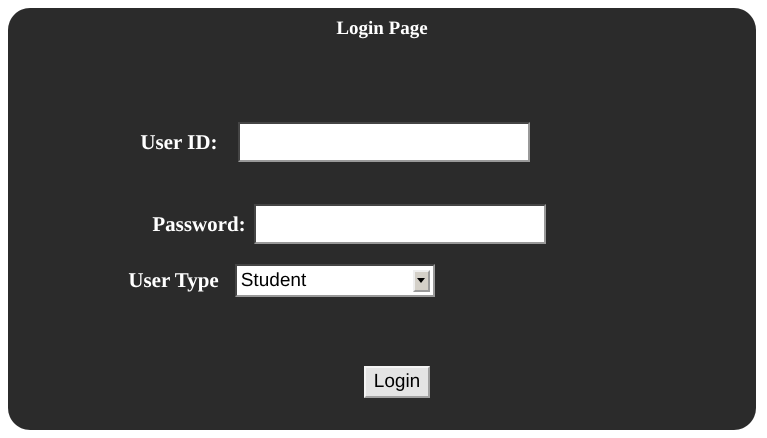  Describe the element at coordinates (382, 29) in the screenshot. I see `page-title: Login Page` at that location.